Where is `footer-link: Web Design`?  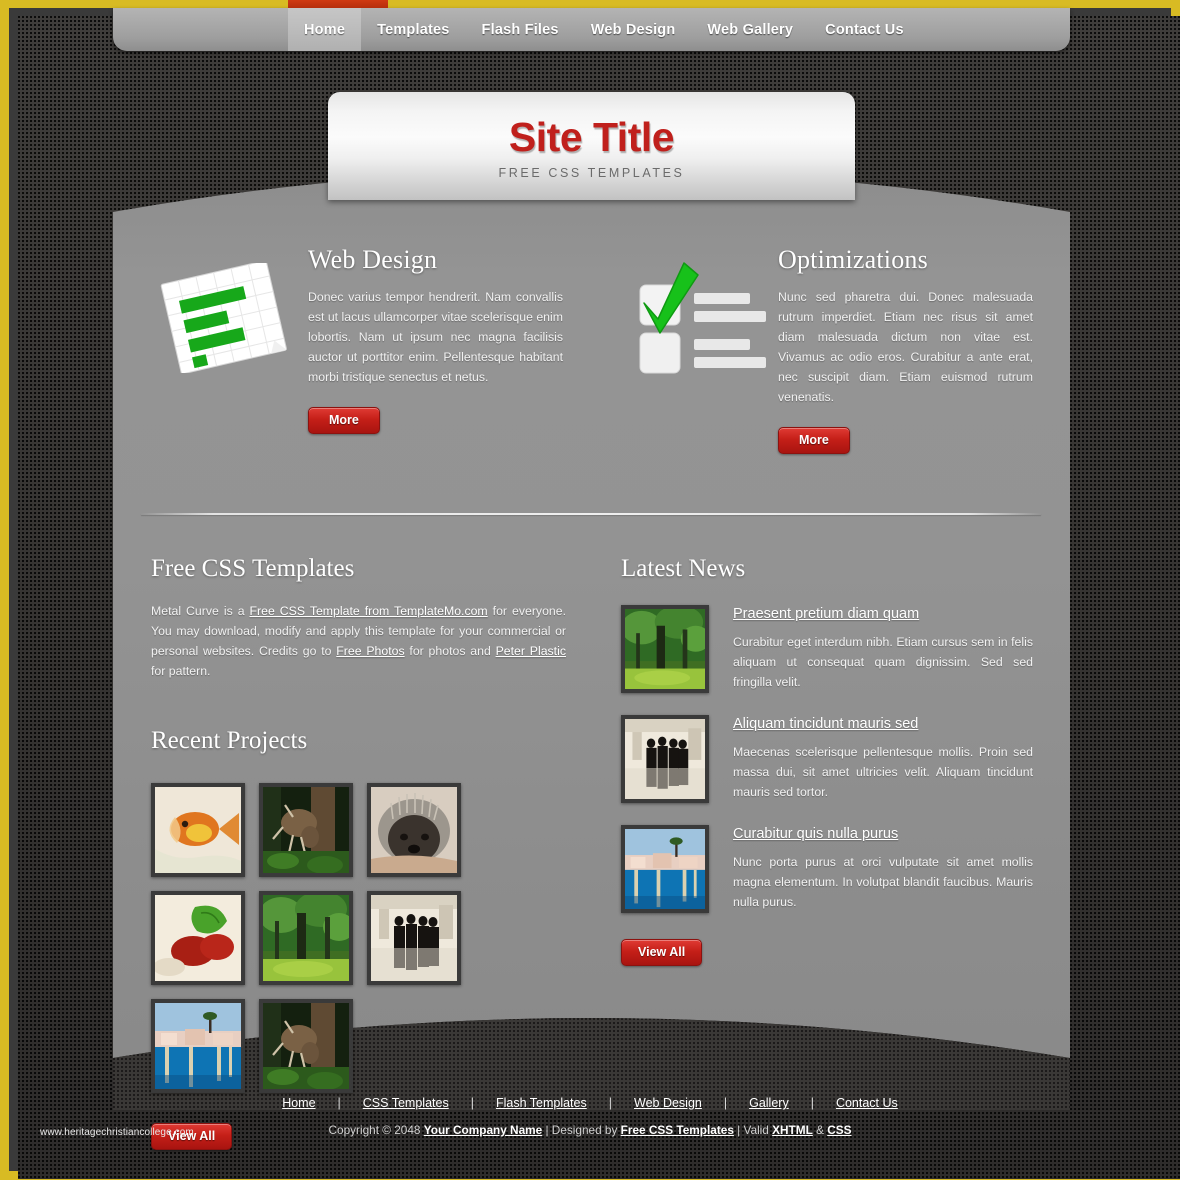
footer-link: Web Design is located at coordinates (668, 1103).